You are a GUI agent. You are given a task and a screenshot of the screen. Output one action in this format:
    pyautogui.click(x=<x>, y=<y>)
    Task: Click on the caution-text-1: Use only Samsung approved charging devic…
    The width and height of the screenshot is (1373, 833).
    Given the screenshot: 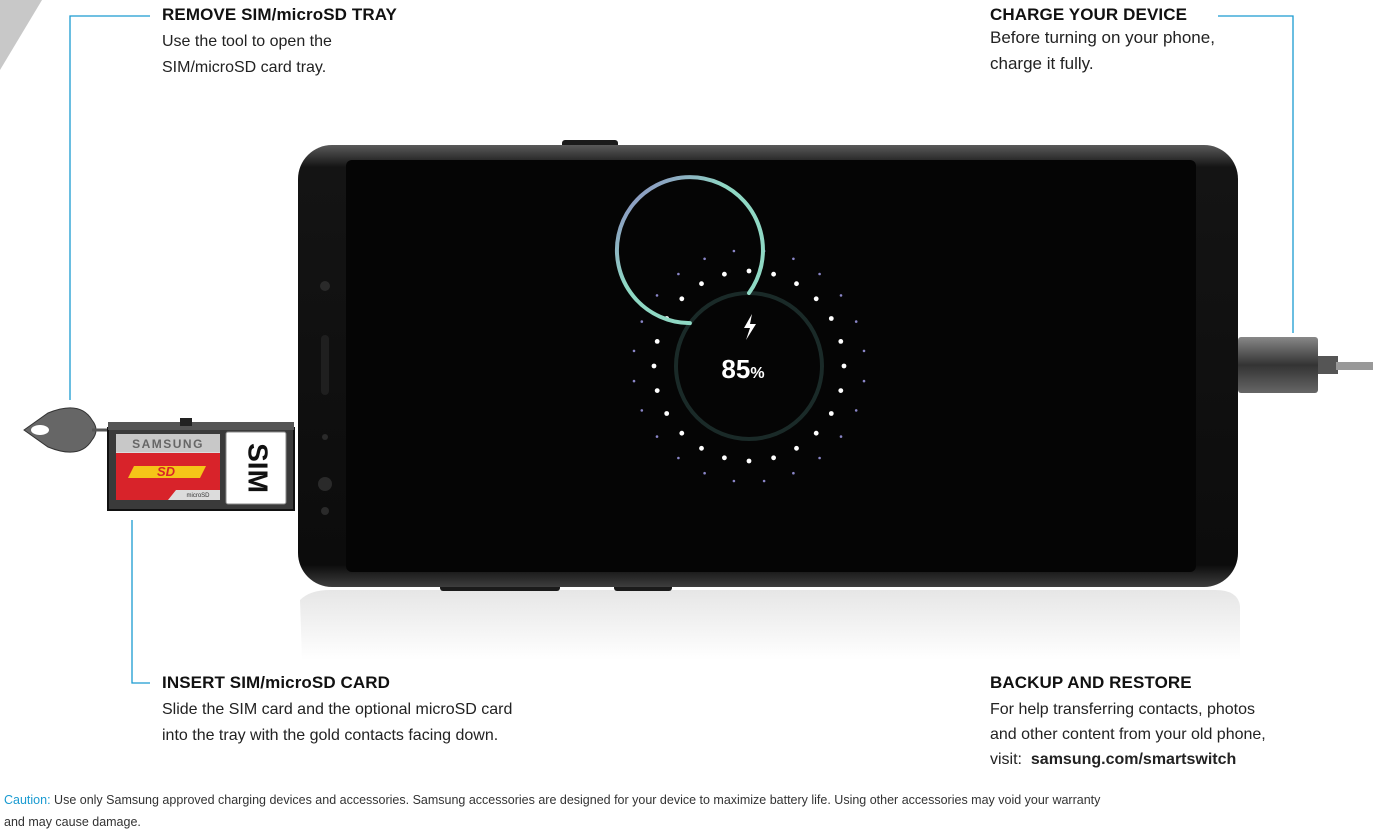 What is the action you would take?
    pyautogui.click(x=577, y=800)
    